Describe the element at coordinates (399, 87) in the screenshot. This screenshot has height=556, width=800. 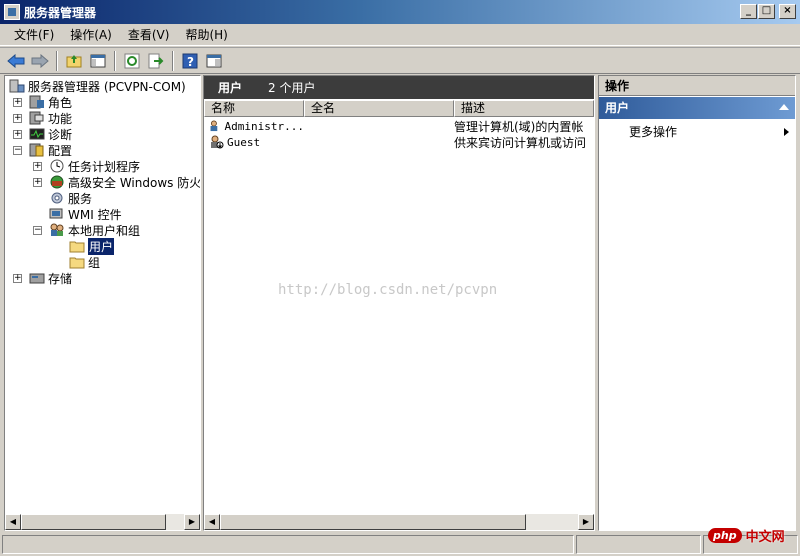
I see `results-header: 用户 2 个用户` at that location.